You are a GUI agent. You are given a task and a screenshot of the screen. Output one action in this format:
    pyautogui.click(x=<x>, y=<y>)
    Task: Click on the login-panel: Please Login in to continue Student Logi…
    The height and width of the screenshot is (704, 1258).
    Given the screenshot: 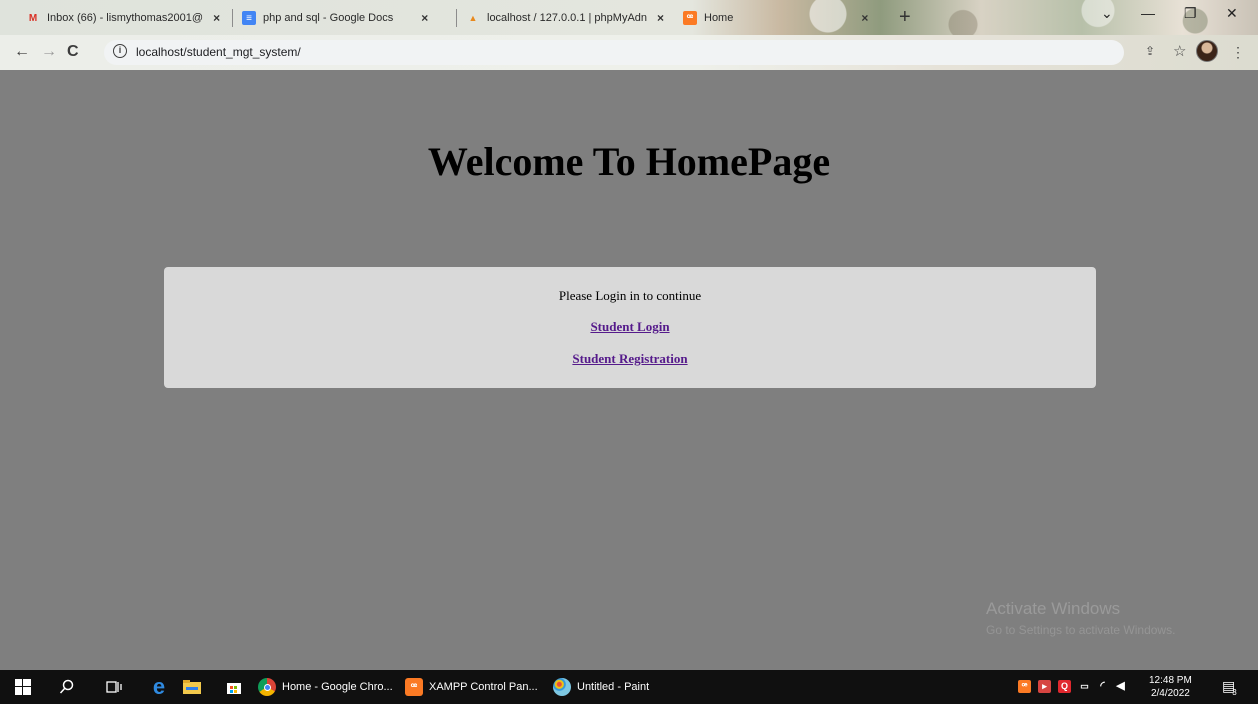 What is the action you would take?
    pyautogui.click(x=630, y=327)
    